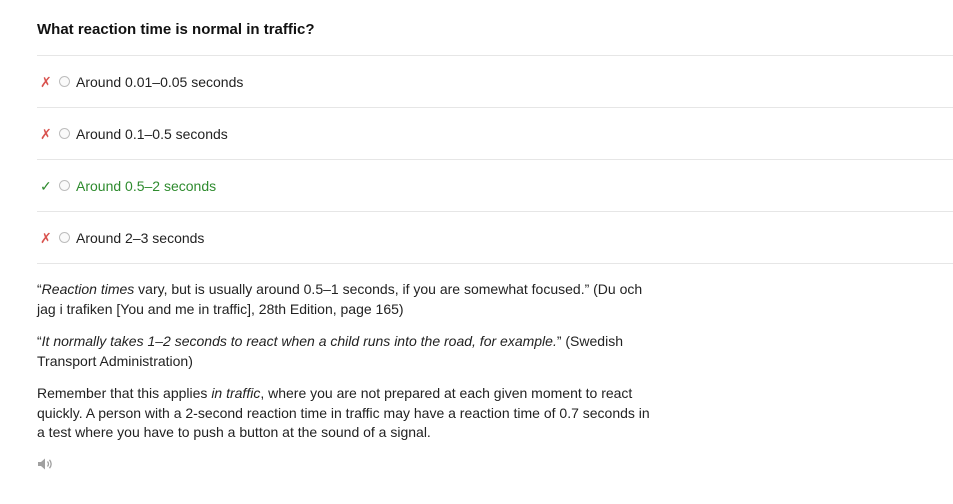  Describe the element at coordinates (124, 393) in the screenshot. I see `note-text: Remember that this applies` at that location.